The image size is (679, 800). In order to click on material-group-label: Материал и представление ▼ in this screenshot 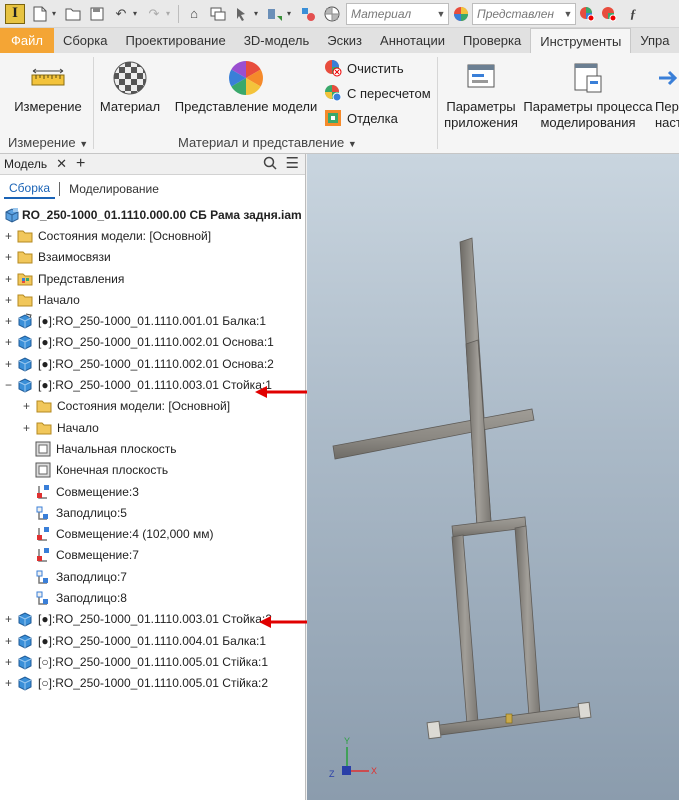, I will do `click(267, 142)`.